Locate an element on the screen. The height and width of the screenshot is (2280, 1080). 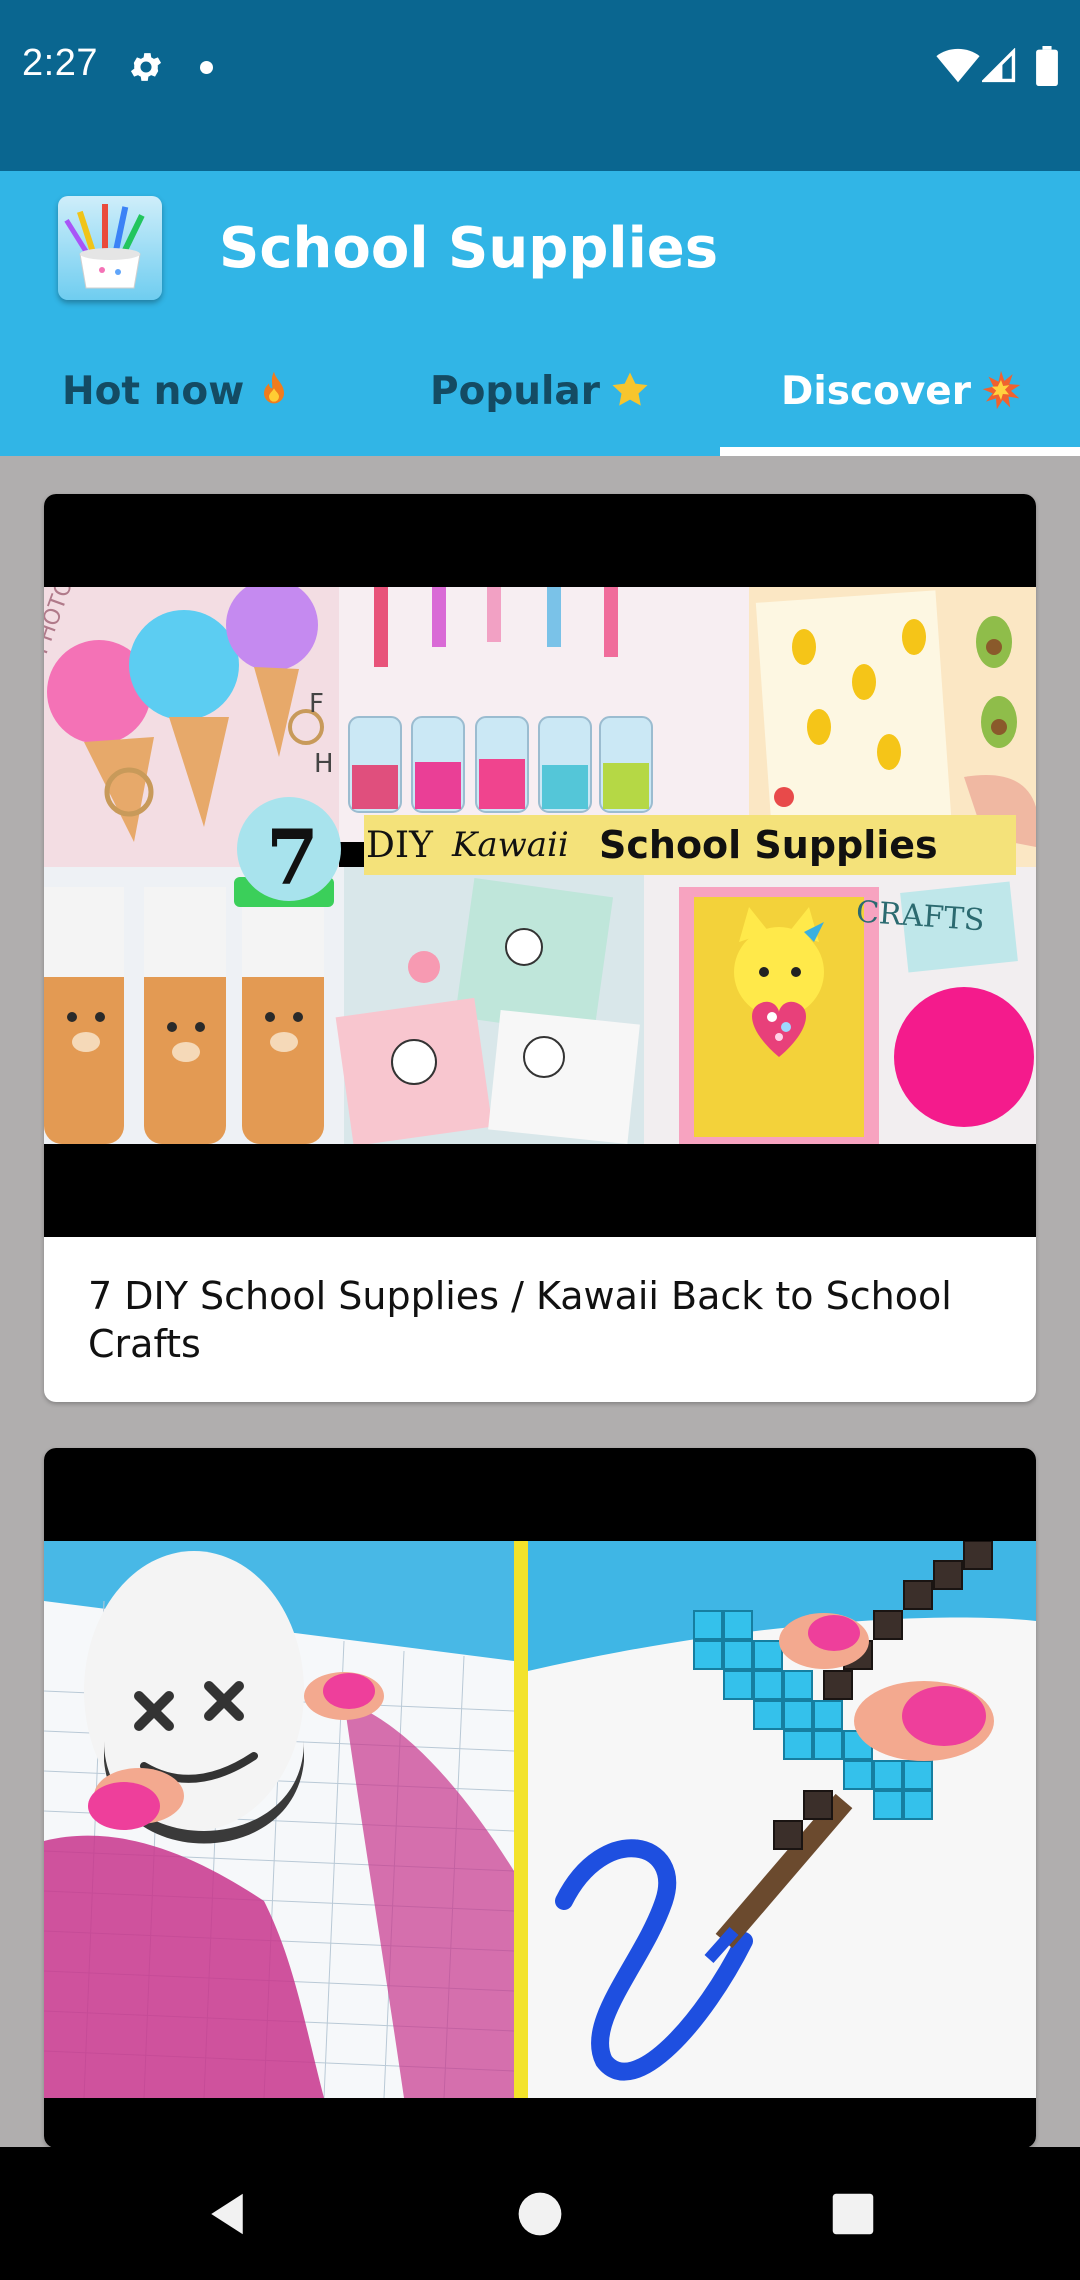
tab-label: Hot now is located at coordinates (153, 391).